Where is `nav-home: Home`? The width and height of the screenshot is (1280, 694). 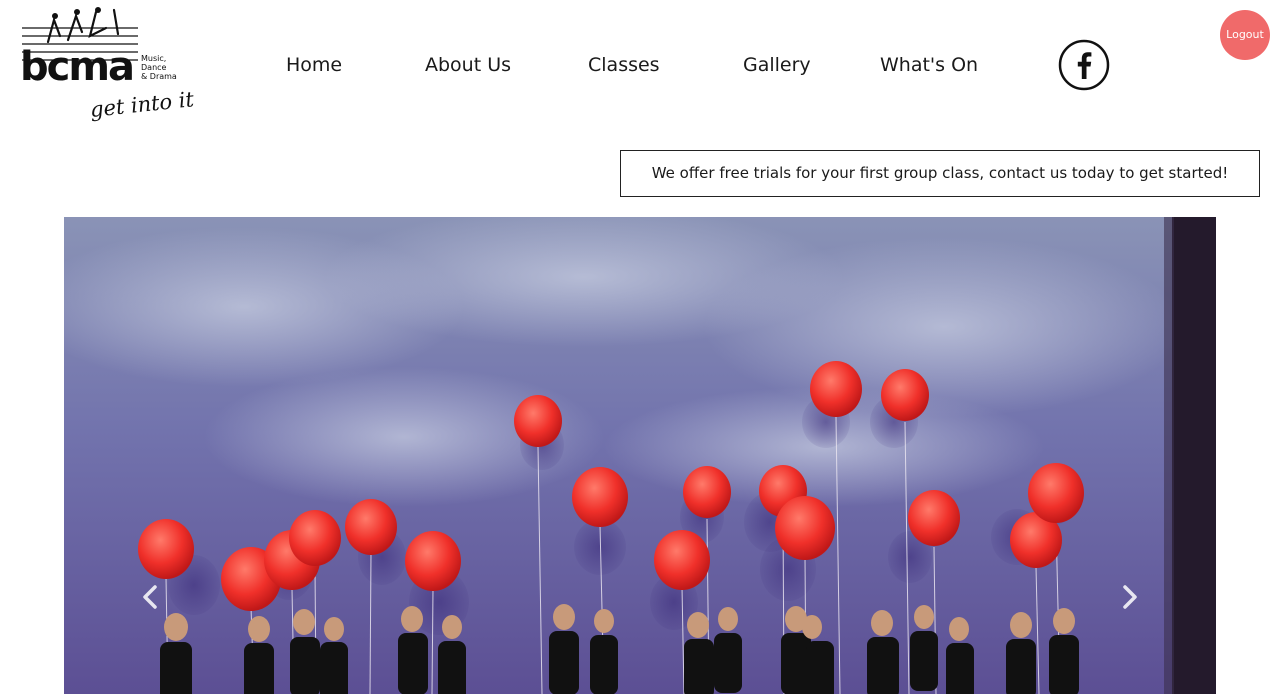 nav-home: Home is located at coordinates (314, 65).